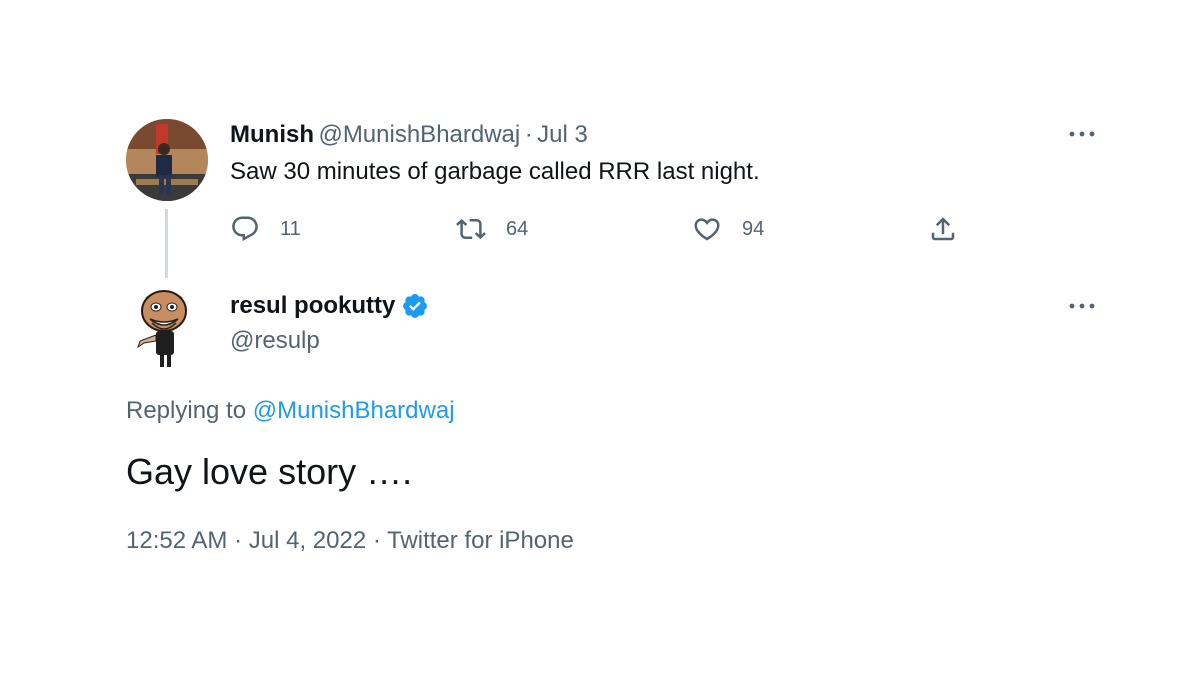  What do you see at coordinates (480, 540) in the screenshot?
I see `tweet-source: Twitter for iPhone` at bounding box center [480, 540].